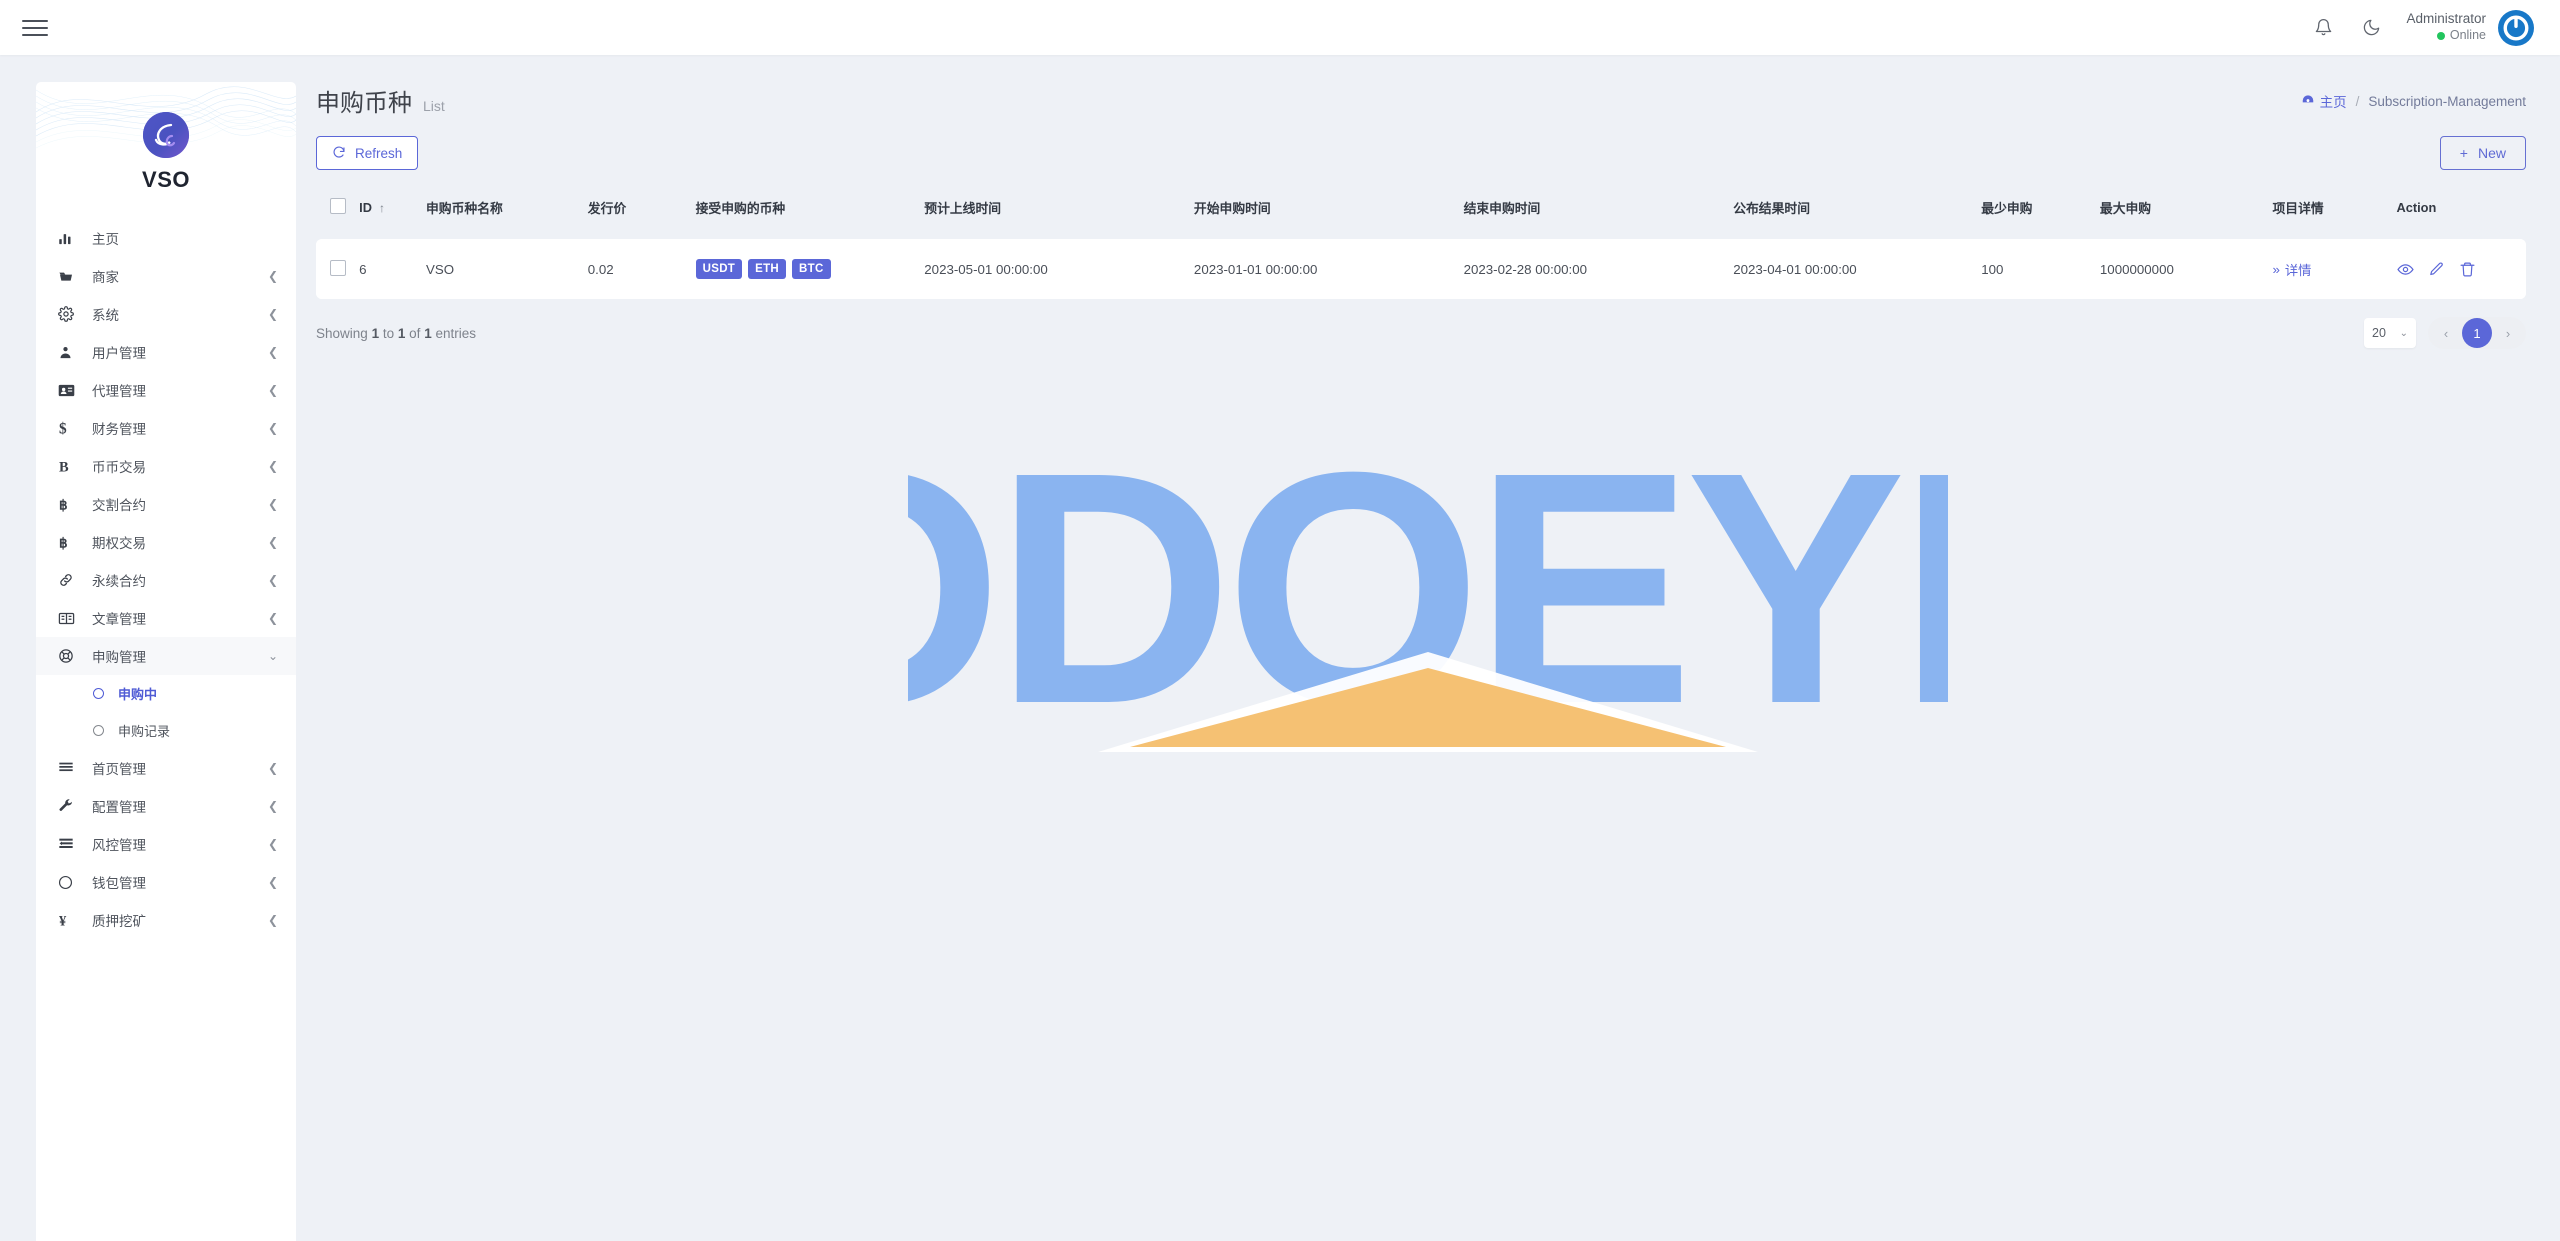 This screenshot has height=1241, width=2560. What do you see at coordinates (2186, 207) in the screenshot?
I see `col-max-subscription: 最大申购` at bounding box center [2186, 207].